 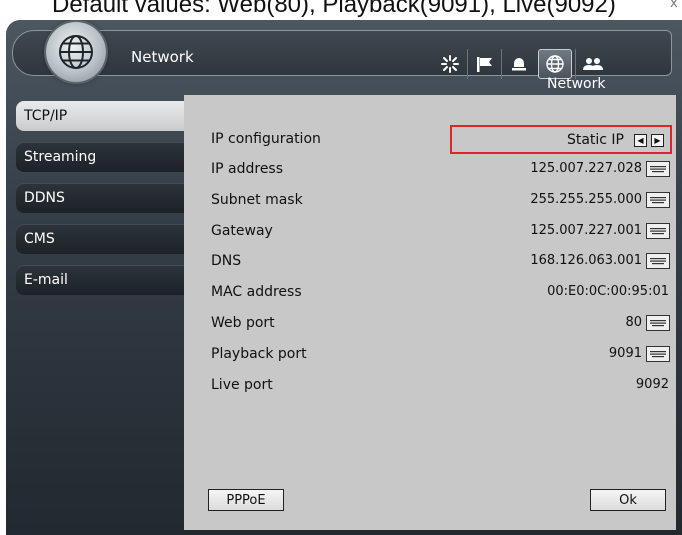 What do you see at coordinates (674, 5) in the screenshot?
I see `close-icon: x` at bounding box center [674, 5].